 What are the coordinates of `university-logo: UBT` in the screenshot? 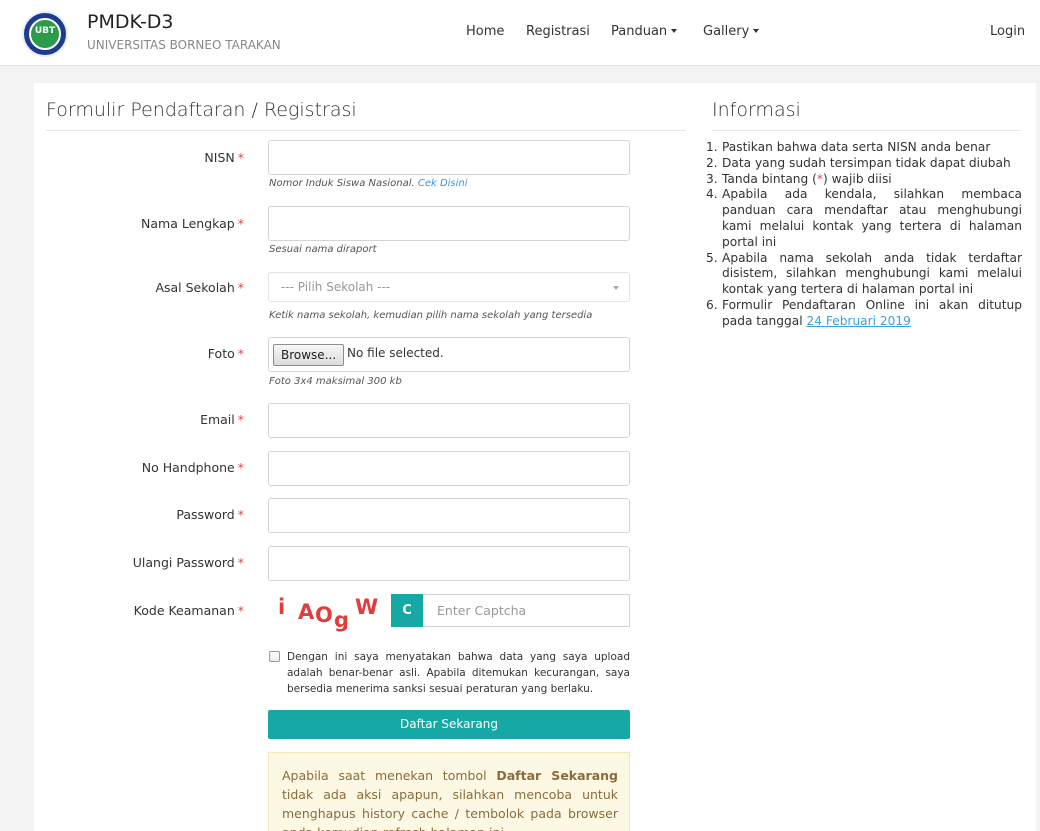 It's located at (45, 34).